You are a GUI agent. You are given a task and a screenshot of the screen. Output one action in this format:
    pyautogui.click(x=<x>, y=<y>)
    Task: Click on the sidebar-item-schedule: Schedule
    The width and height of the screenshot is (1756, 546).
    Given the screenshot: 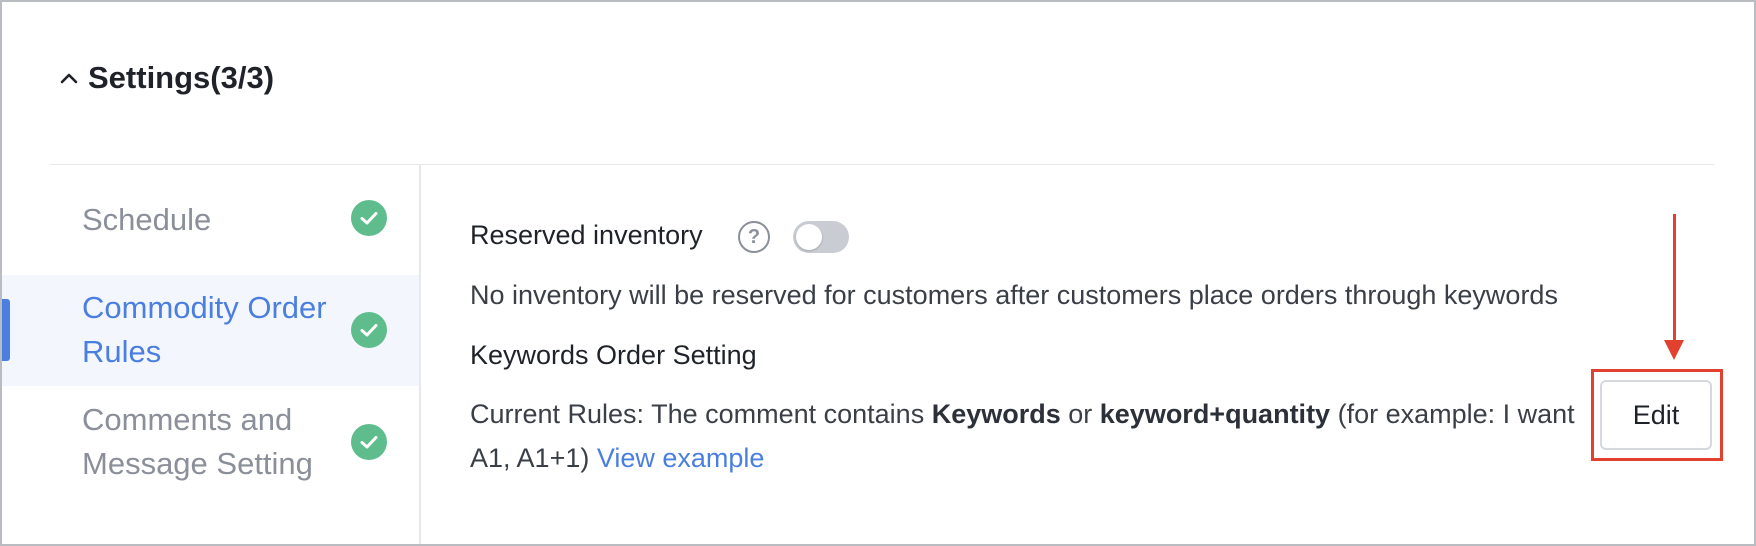 What is the action you would take?
    pyautogui.click(x=210, y=219)
    